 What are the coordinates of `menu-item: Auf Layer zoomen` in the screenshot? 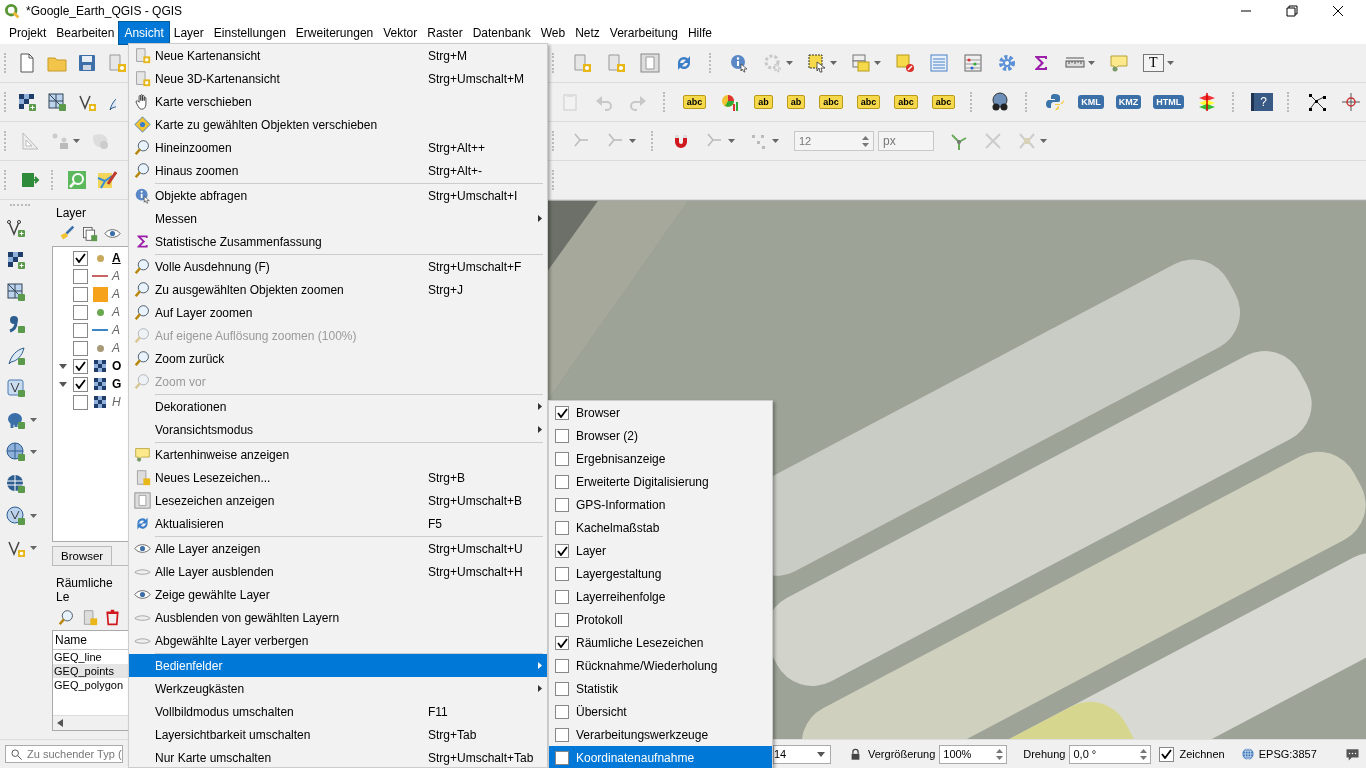 It's located at (338, 312).